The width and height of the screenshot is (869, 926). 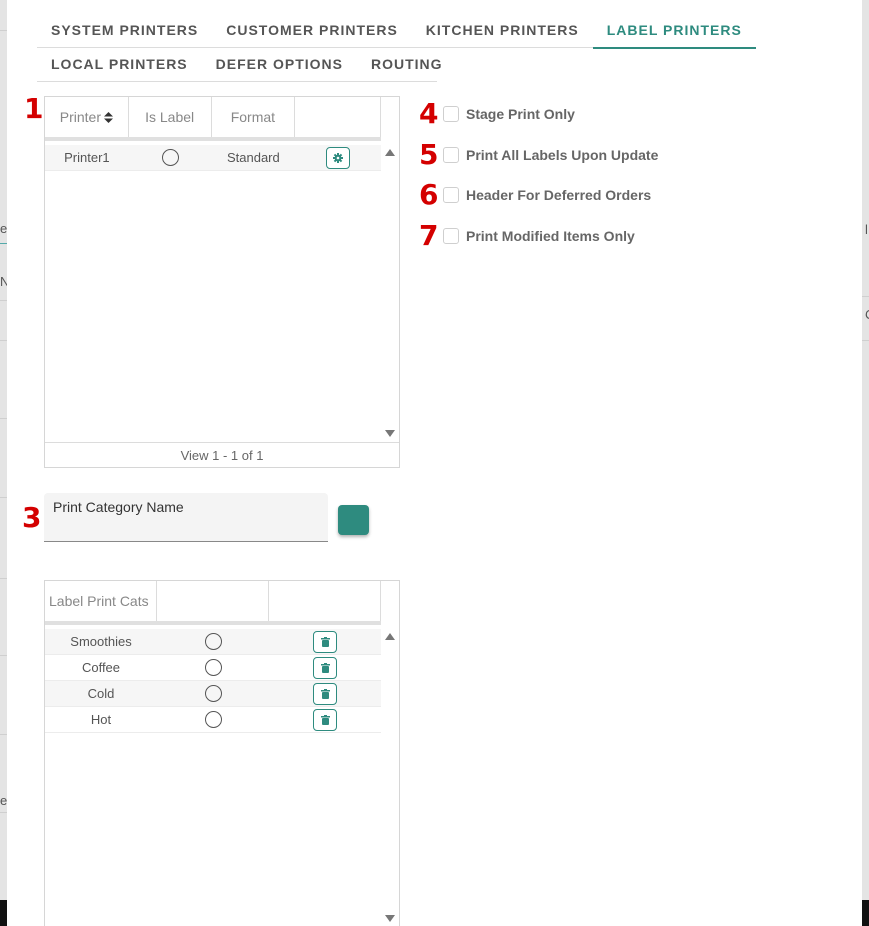 I want to click on print-category-name-input: Print Category Name, so click(x=186, y=517).